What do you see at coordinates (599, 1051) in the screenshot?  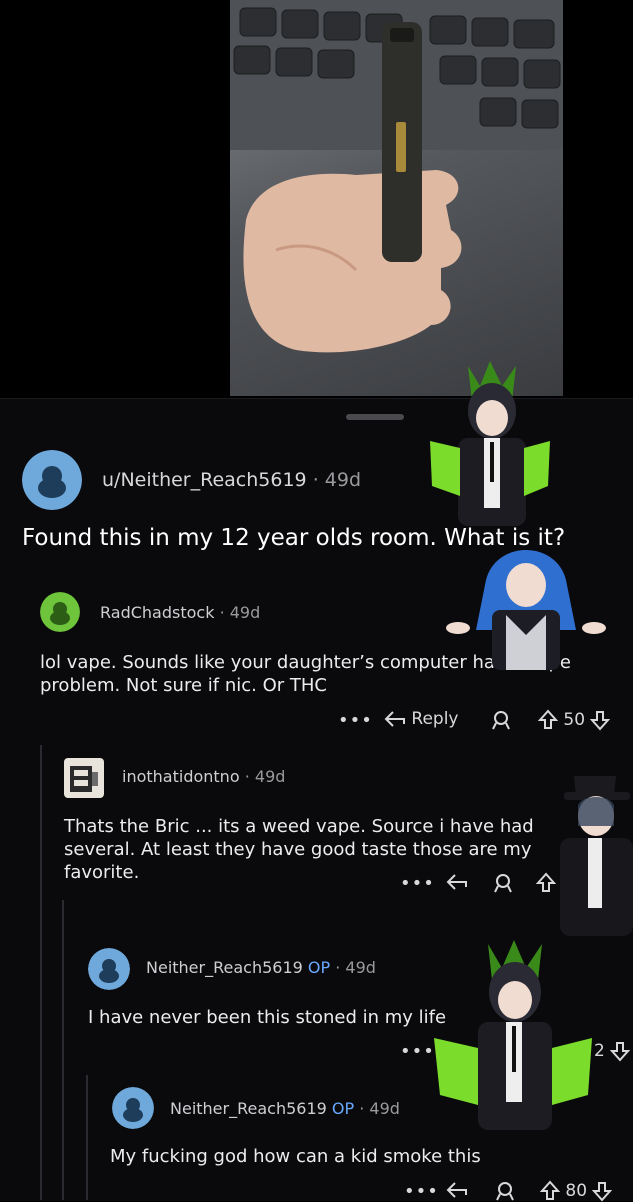 I see `vote-score: 2` at bounding box center [599, 1051].